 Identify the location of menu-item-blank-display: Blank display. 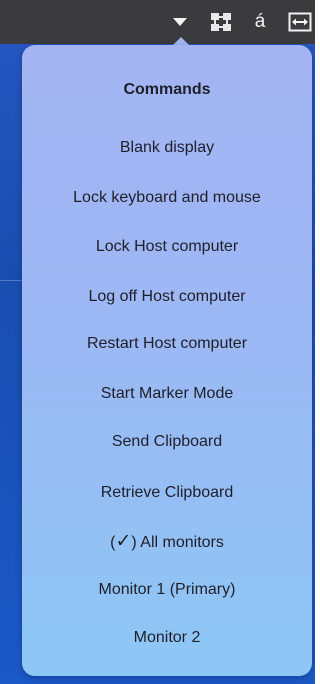
(167, 148).